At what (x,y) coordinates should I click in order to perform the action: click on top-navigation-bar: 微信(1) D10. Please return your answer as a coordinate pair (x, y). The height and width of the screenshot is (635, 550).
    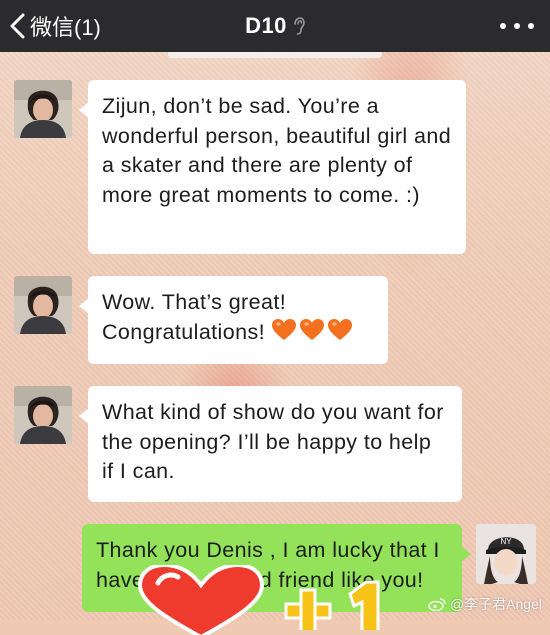
    Looking at the image, I should click on (275, 26).